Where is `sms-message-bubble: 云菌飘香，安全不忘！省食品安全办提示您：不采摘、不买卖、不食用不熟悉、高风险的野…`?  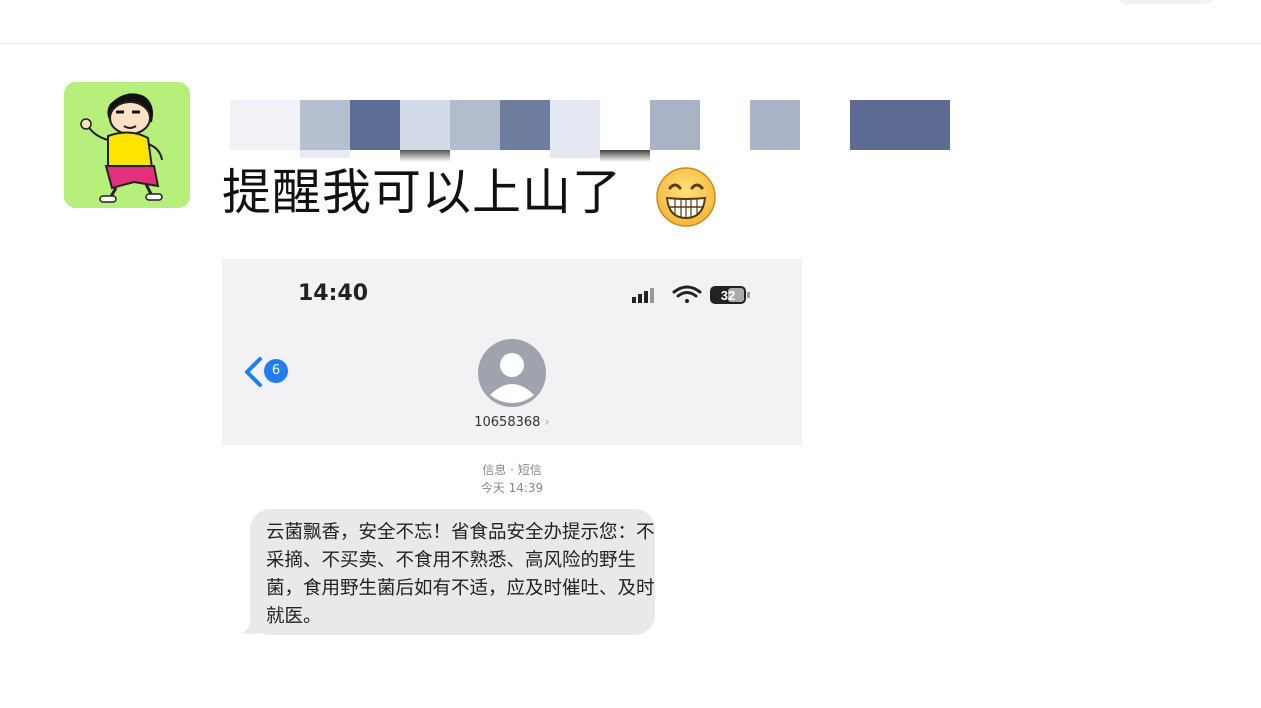 sms-message-bubble: 云菌飘香，安全不忘！省食品安全办提示您：不采摘、不买卖、不食用不熟悉、高风险的野… is located at coordinates (452, 572).